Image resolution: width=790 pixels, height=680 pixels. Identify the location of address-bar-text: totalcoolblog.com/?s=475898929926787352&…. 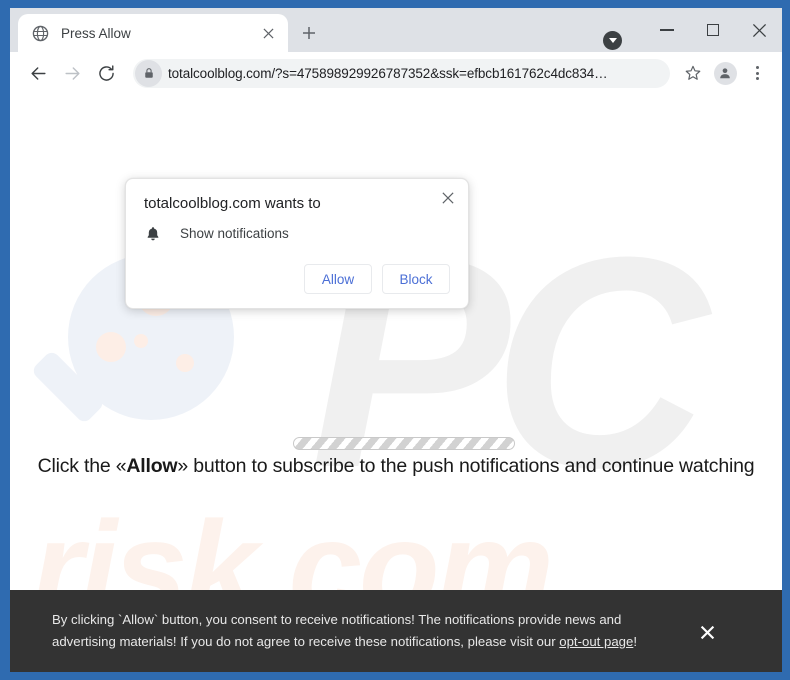
(388, 73).